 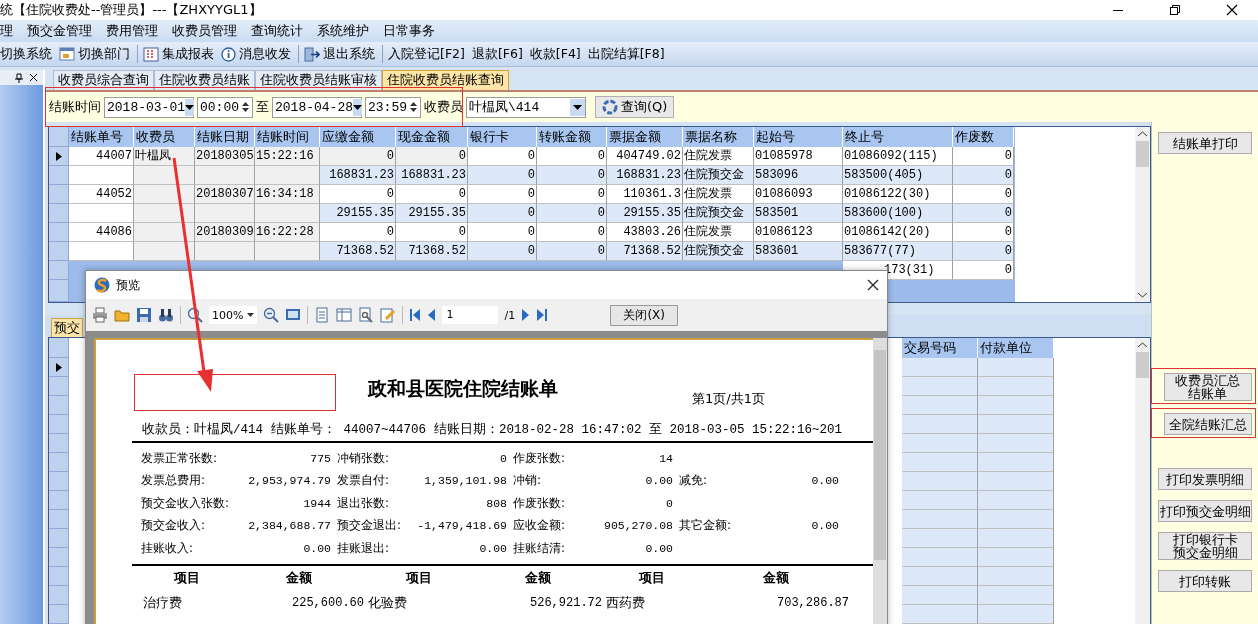 I want to click on table-cell: 168831.23, so click(x=645, y=175).